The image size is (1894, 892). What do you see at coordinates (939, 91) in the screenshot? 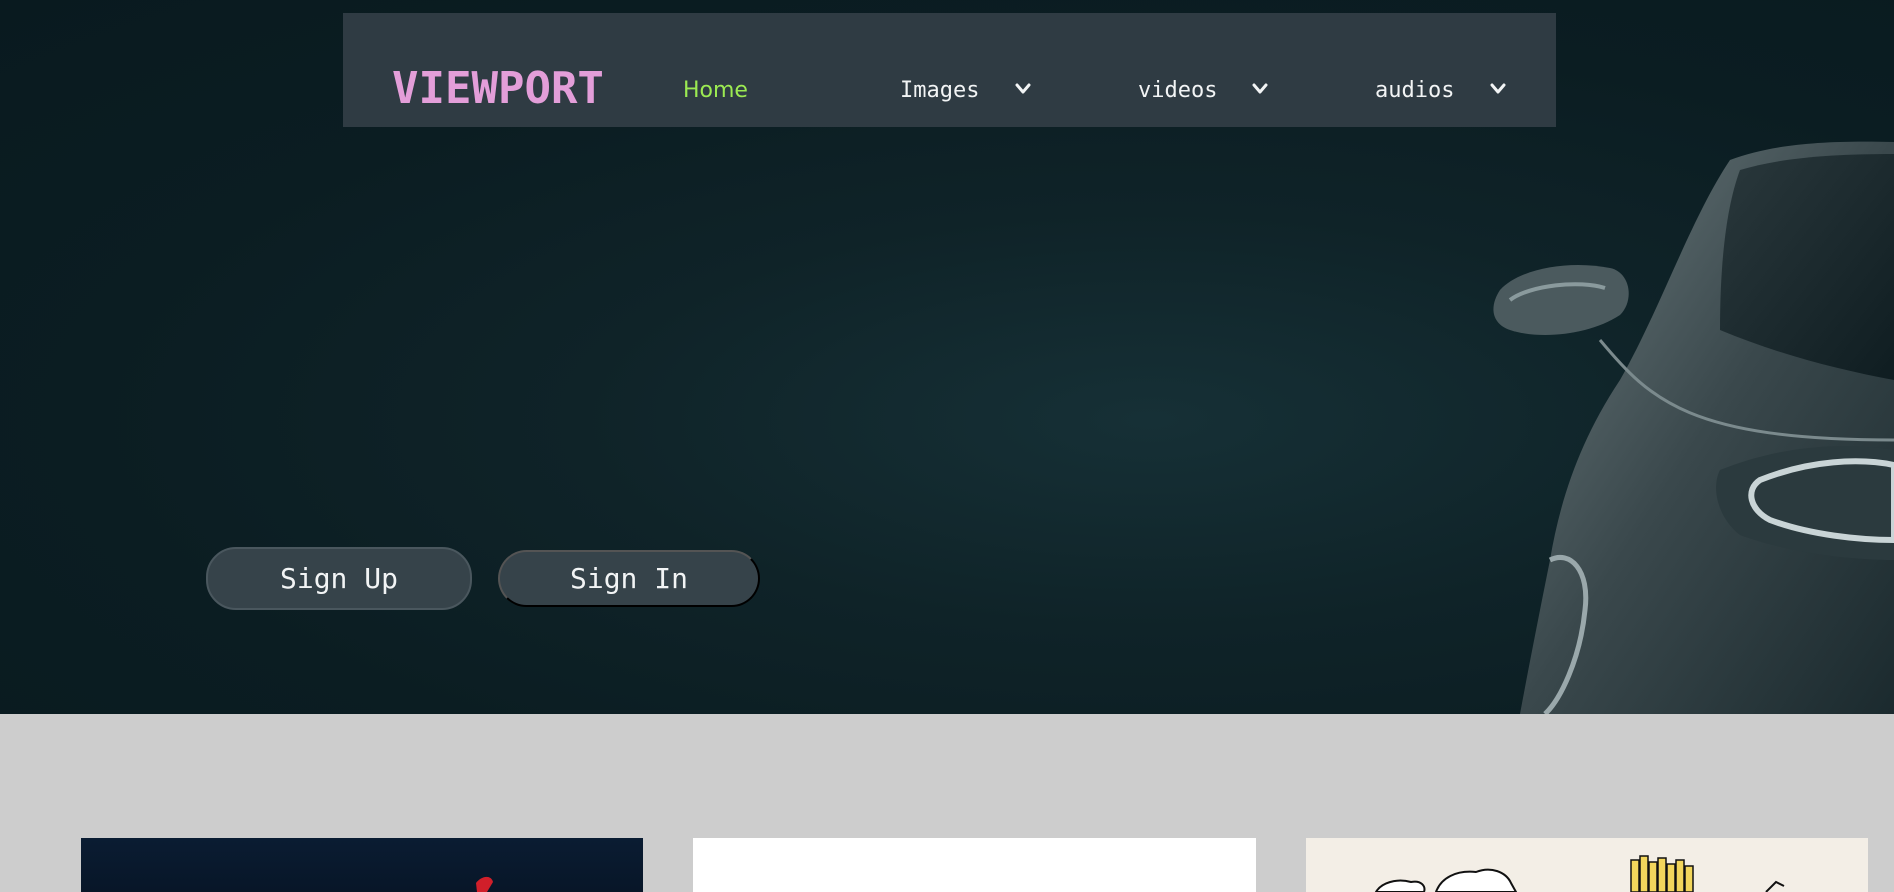
I see `nav-images: Images` at bounding box center [939, 91].